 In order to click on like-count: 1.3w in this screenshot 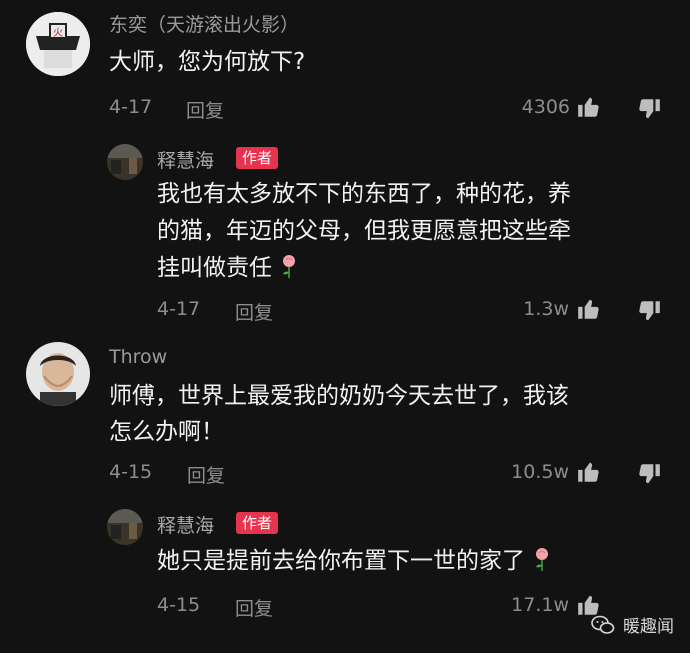, I will do `click(546, 309)`.